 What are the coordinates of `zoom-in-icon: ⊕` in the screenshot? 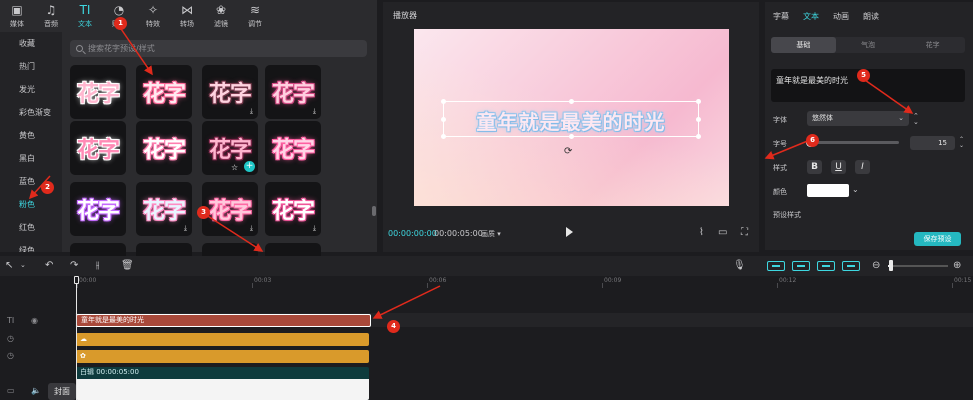 It's located at (957, 265).